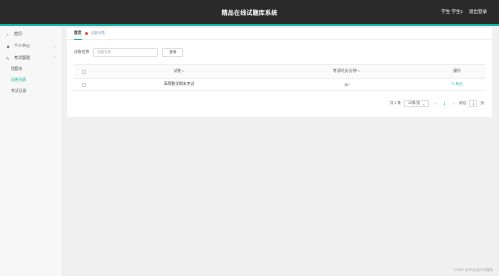 This screenshot has width=499, height=276. Describe the element at coordinates (179, 71) in the screenshot. I see `column-header-paper: 试卷⇵` at that location.